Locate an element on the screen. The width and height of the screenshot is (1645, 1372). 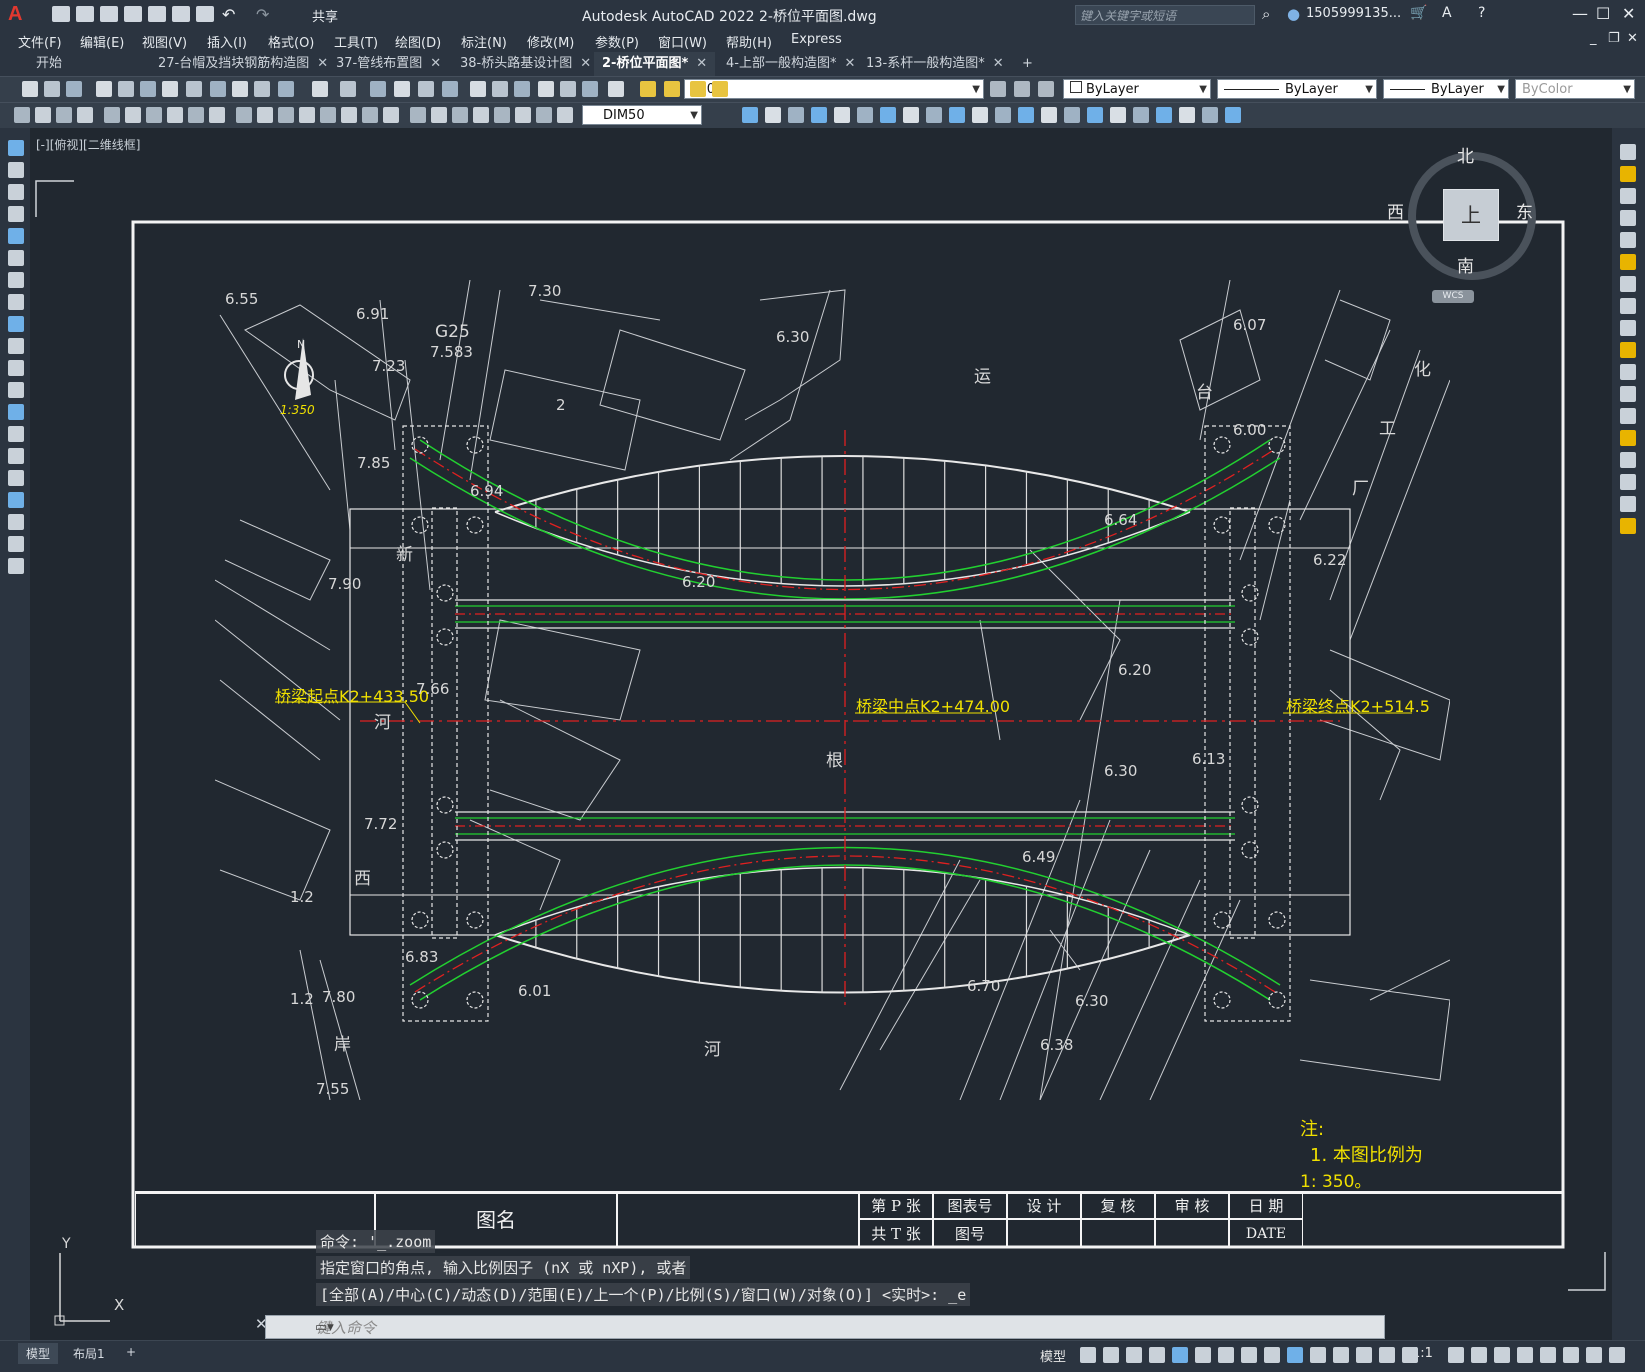
menu-express: Express is located at coordinates (816, 39).